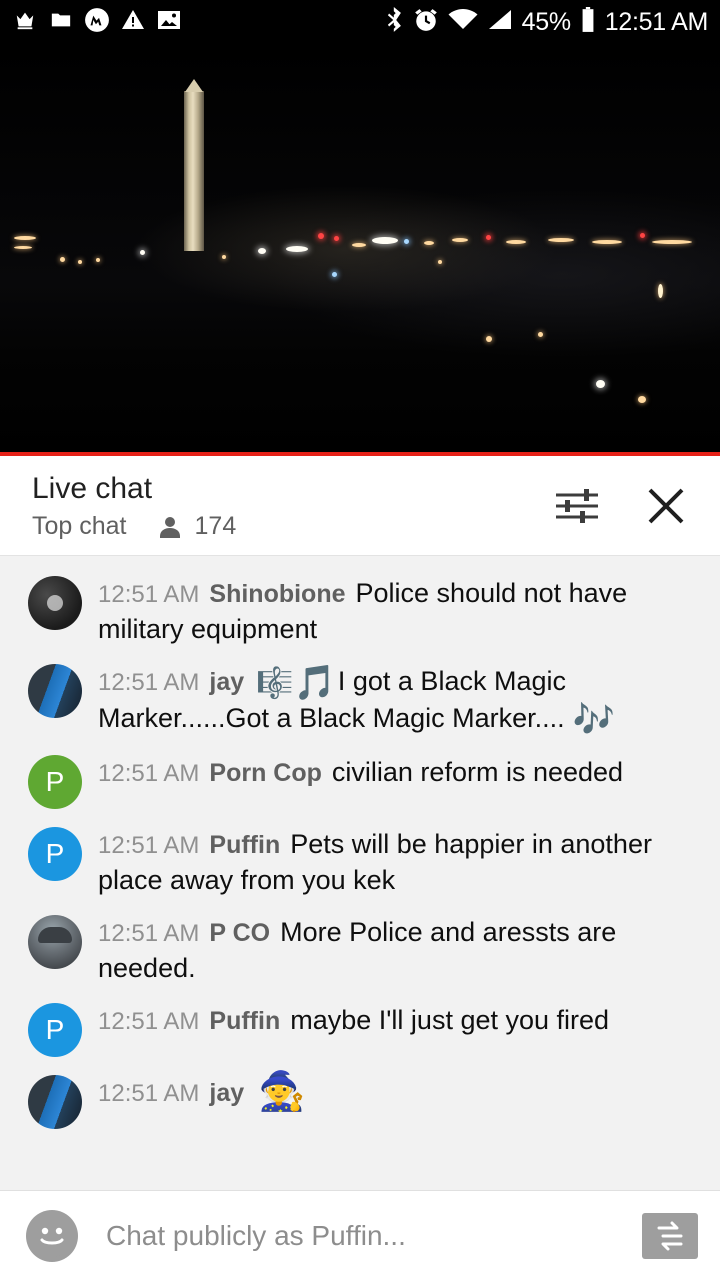  Describe the element at coordinates (275, 683) in the screenshot. I see `musical-score-emoji: 🎼` at that location.